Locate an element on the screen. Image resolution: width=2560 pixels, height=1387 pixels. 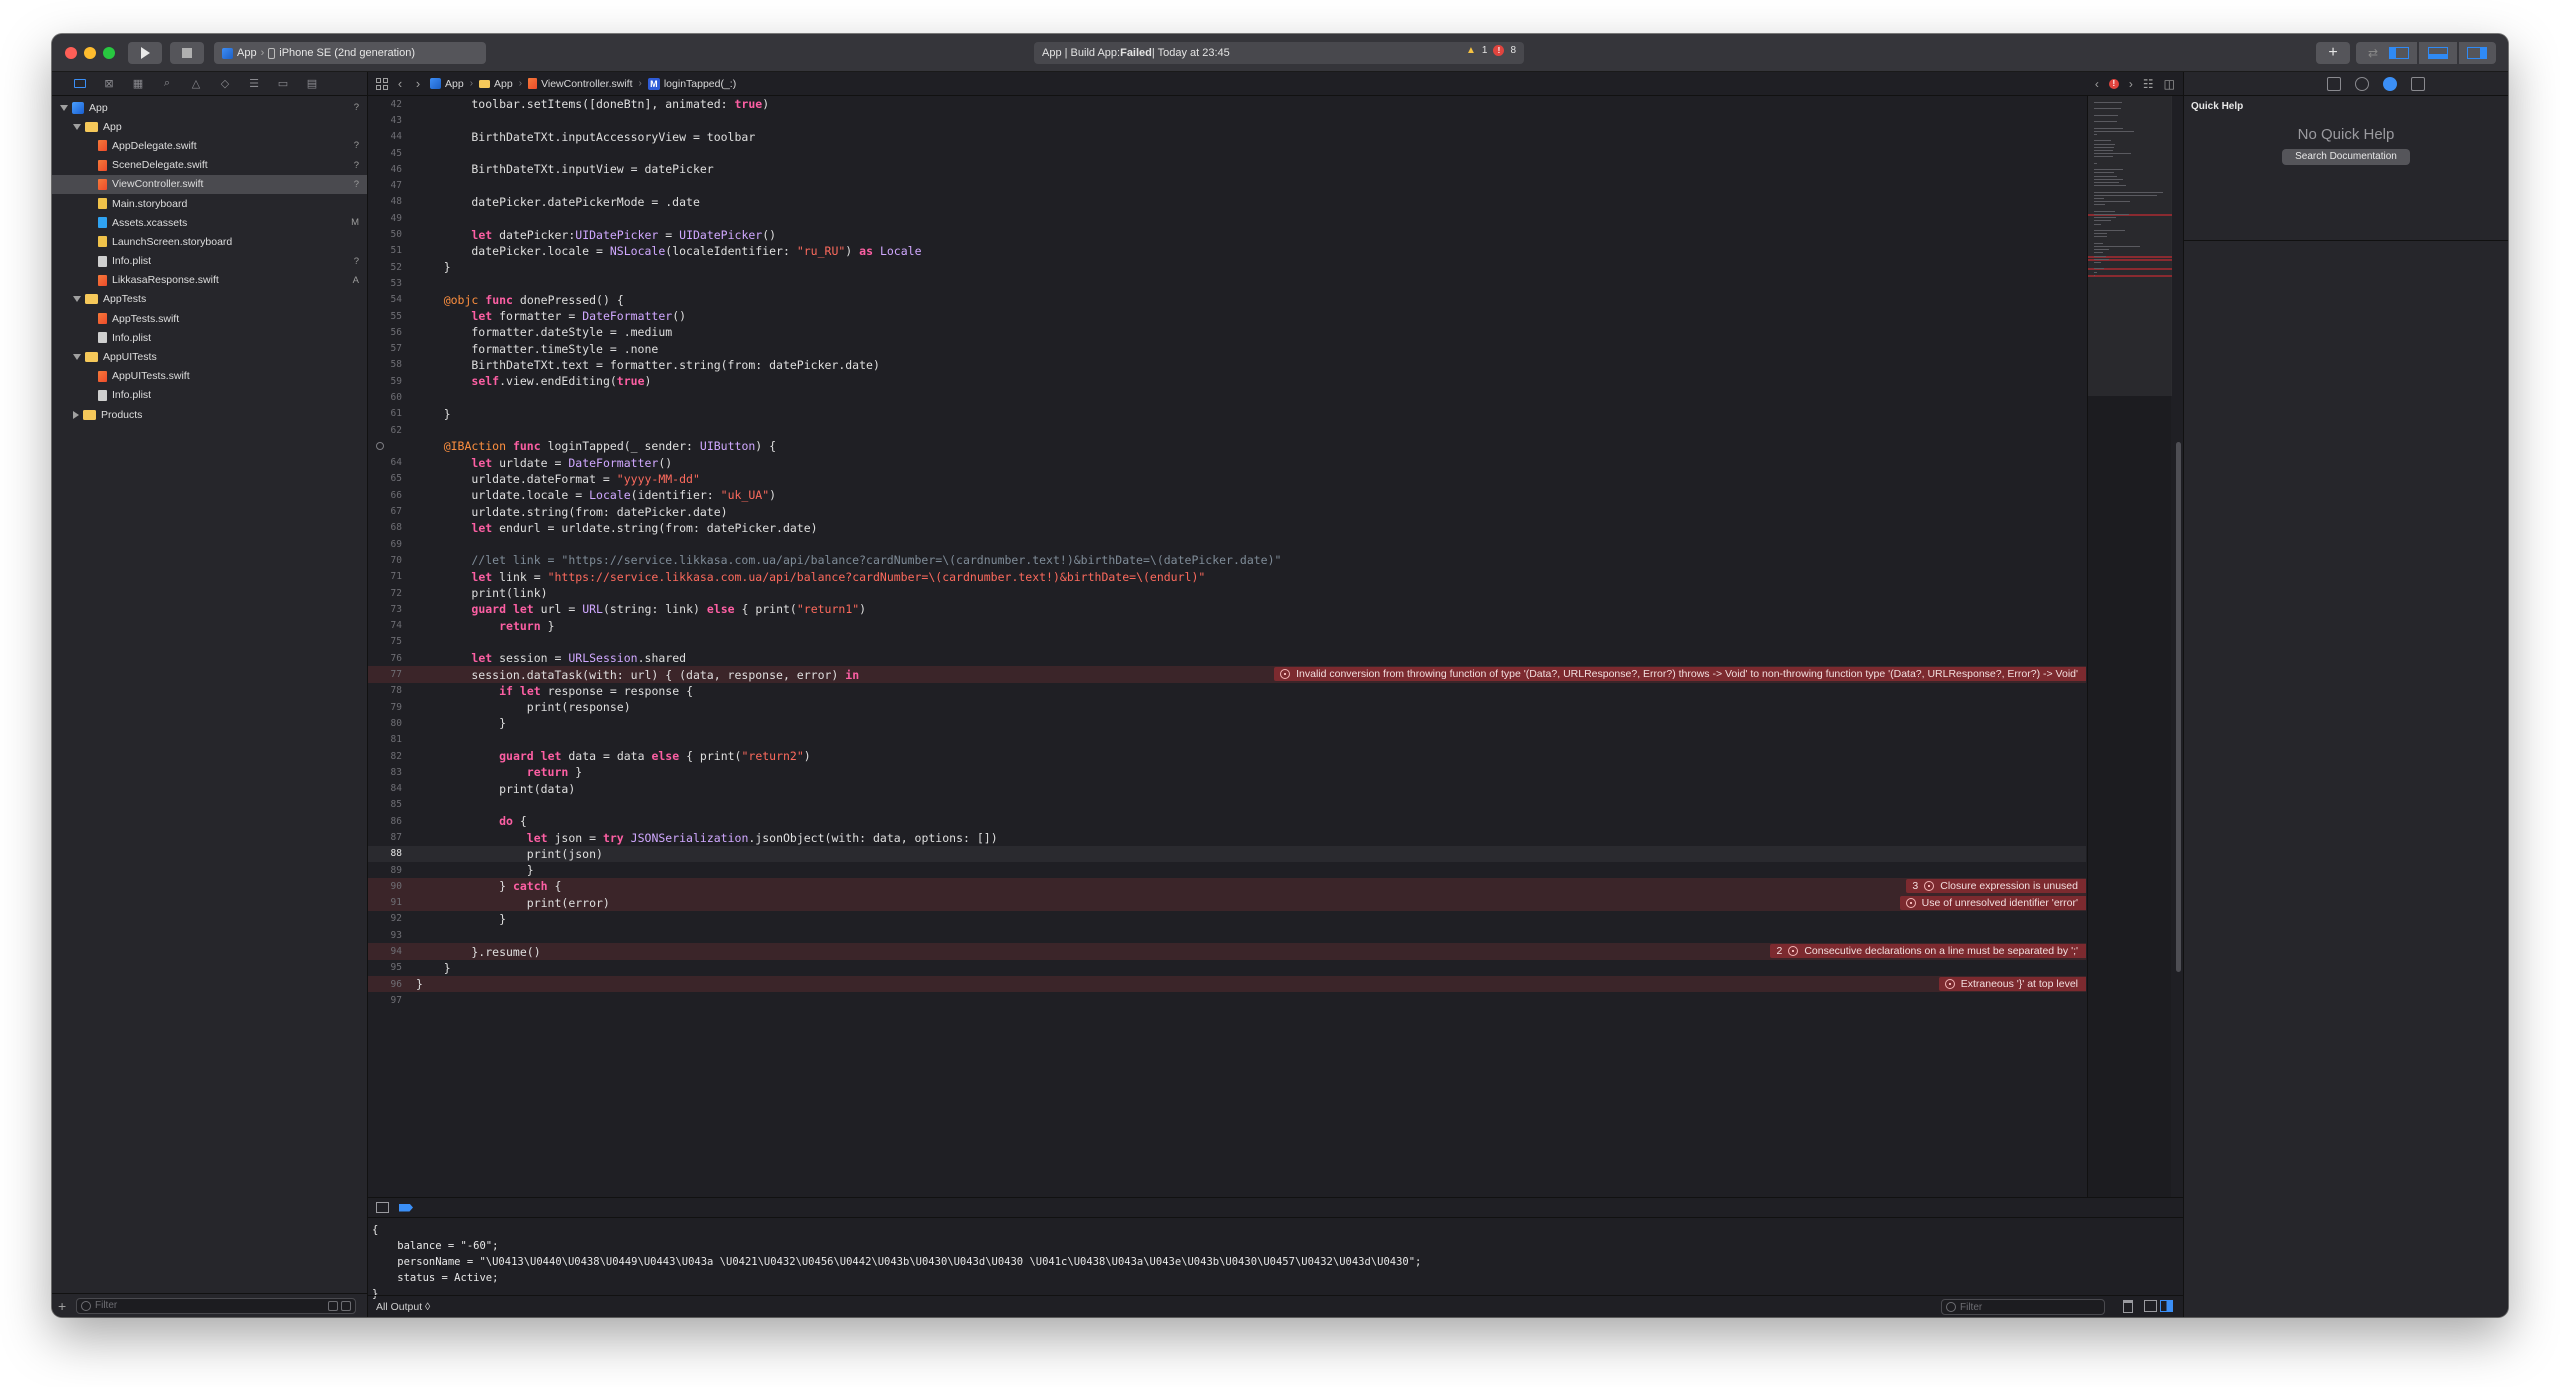
line-number: 67 is located at coordinates (385, 511).